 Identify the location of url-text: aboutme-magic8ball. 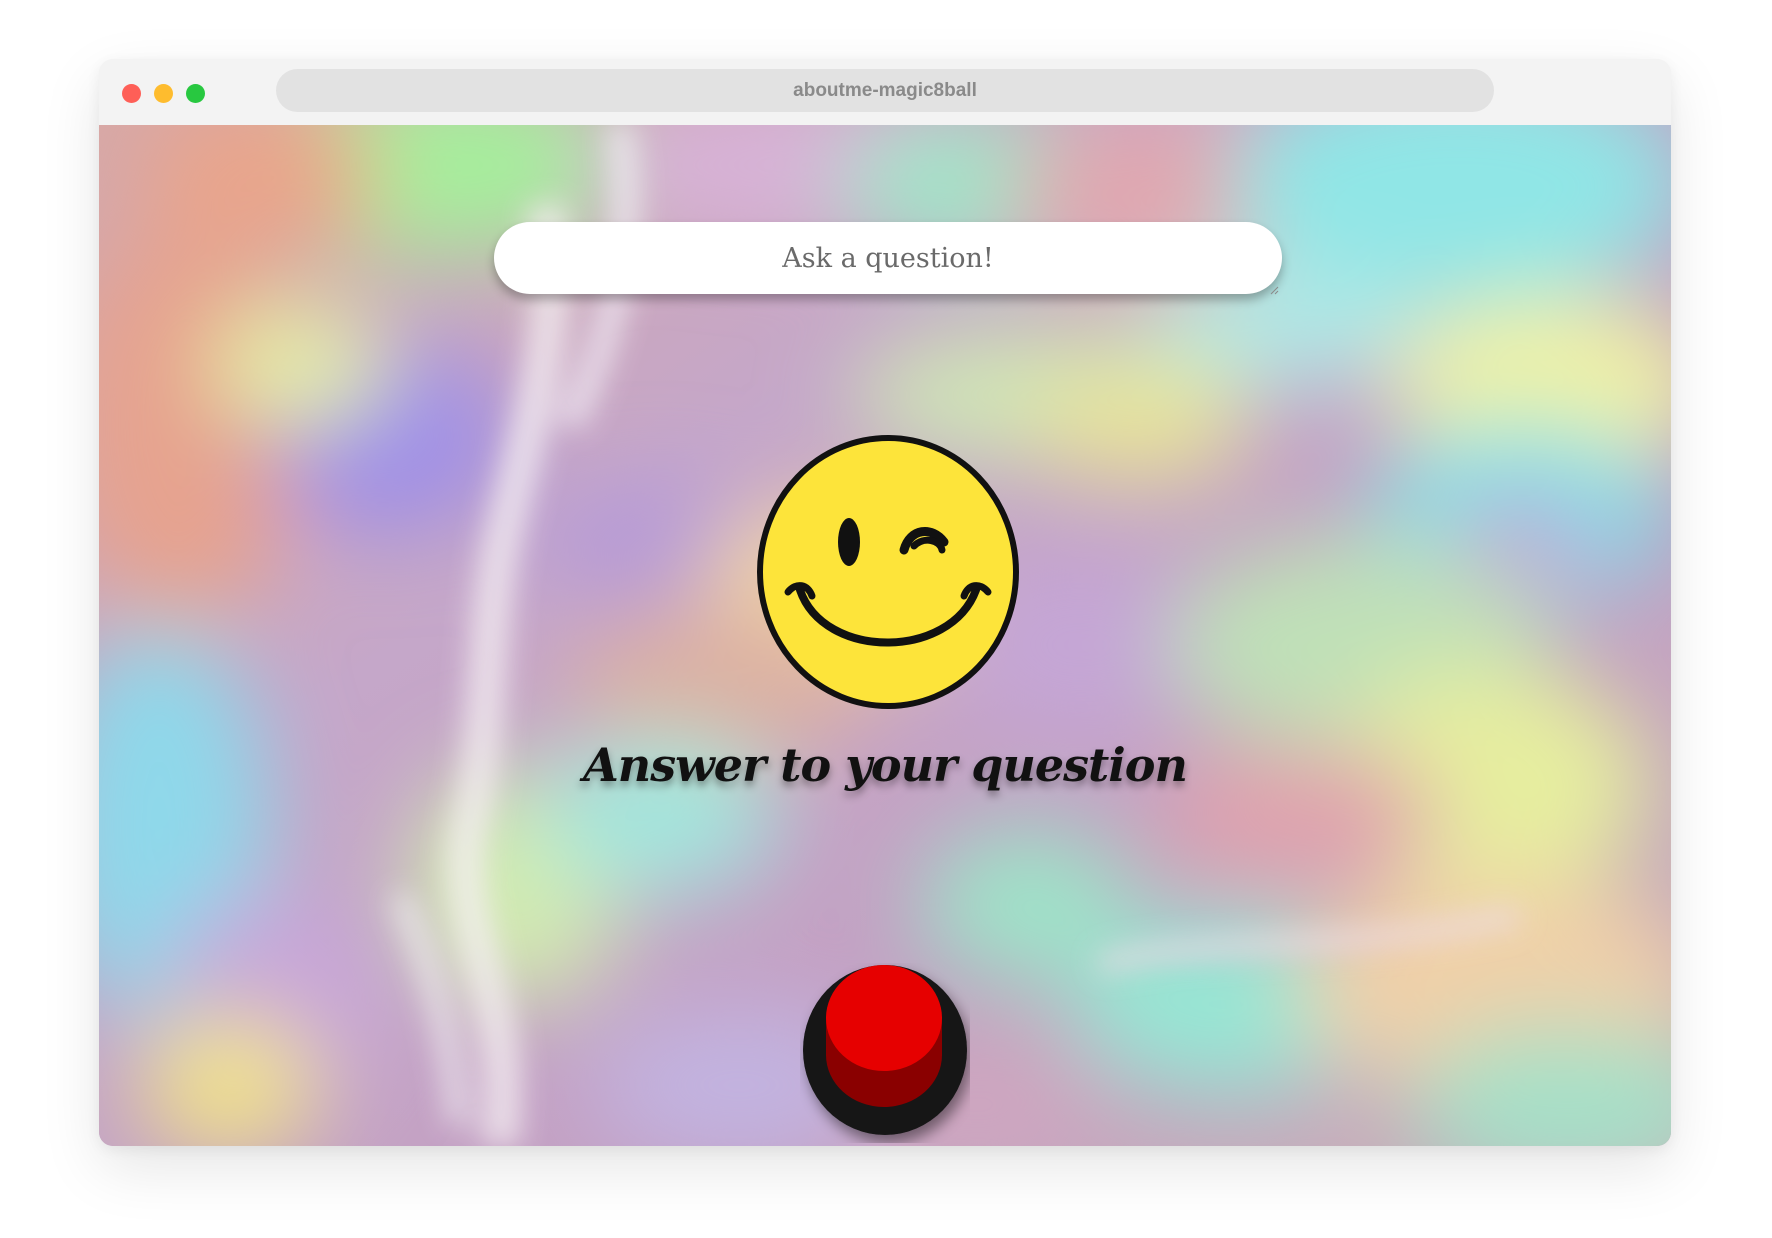
(885, 90).